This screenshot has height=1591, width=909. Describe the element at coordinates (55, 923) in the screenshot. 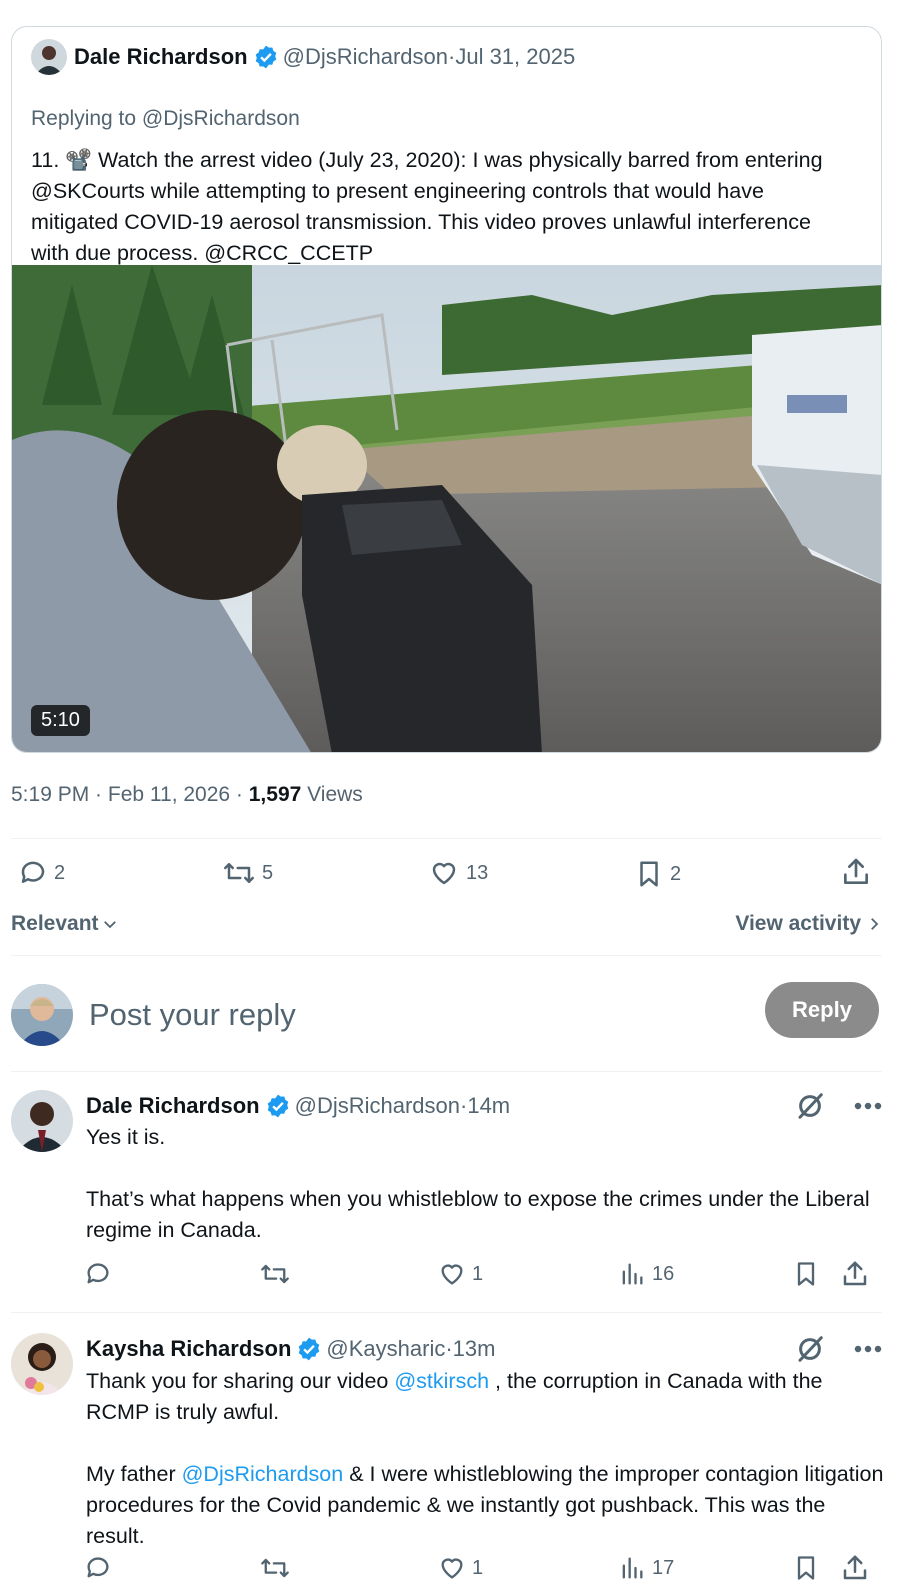

I see `sort-label: Relevant` at that location.